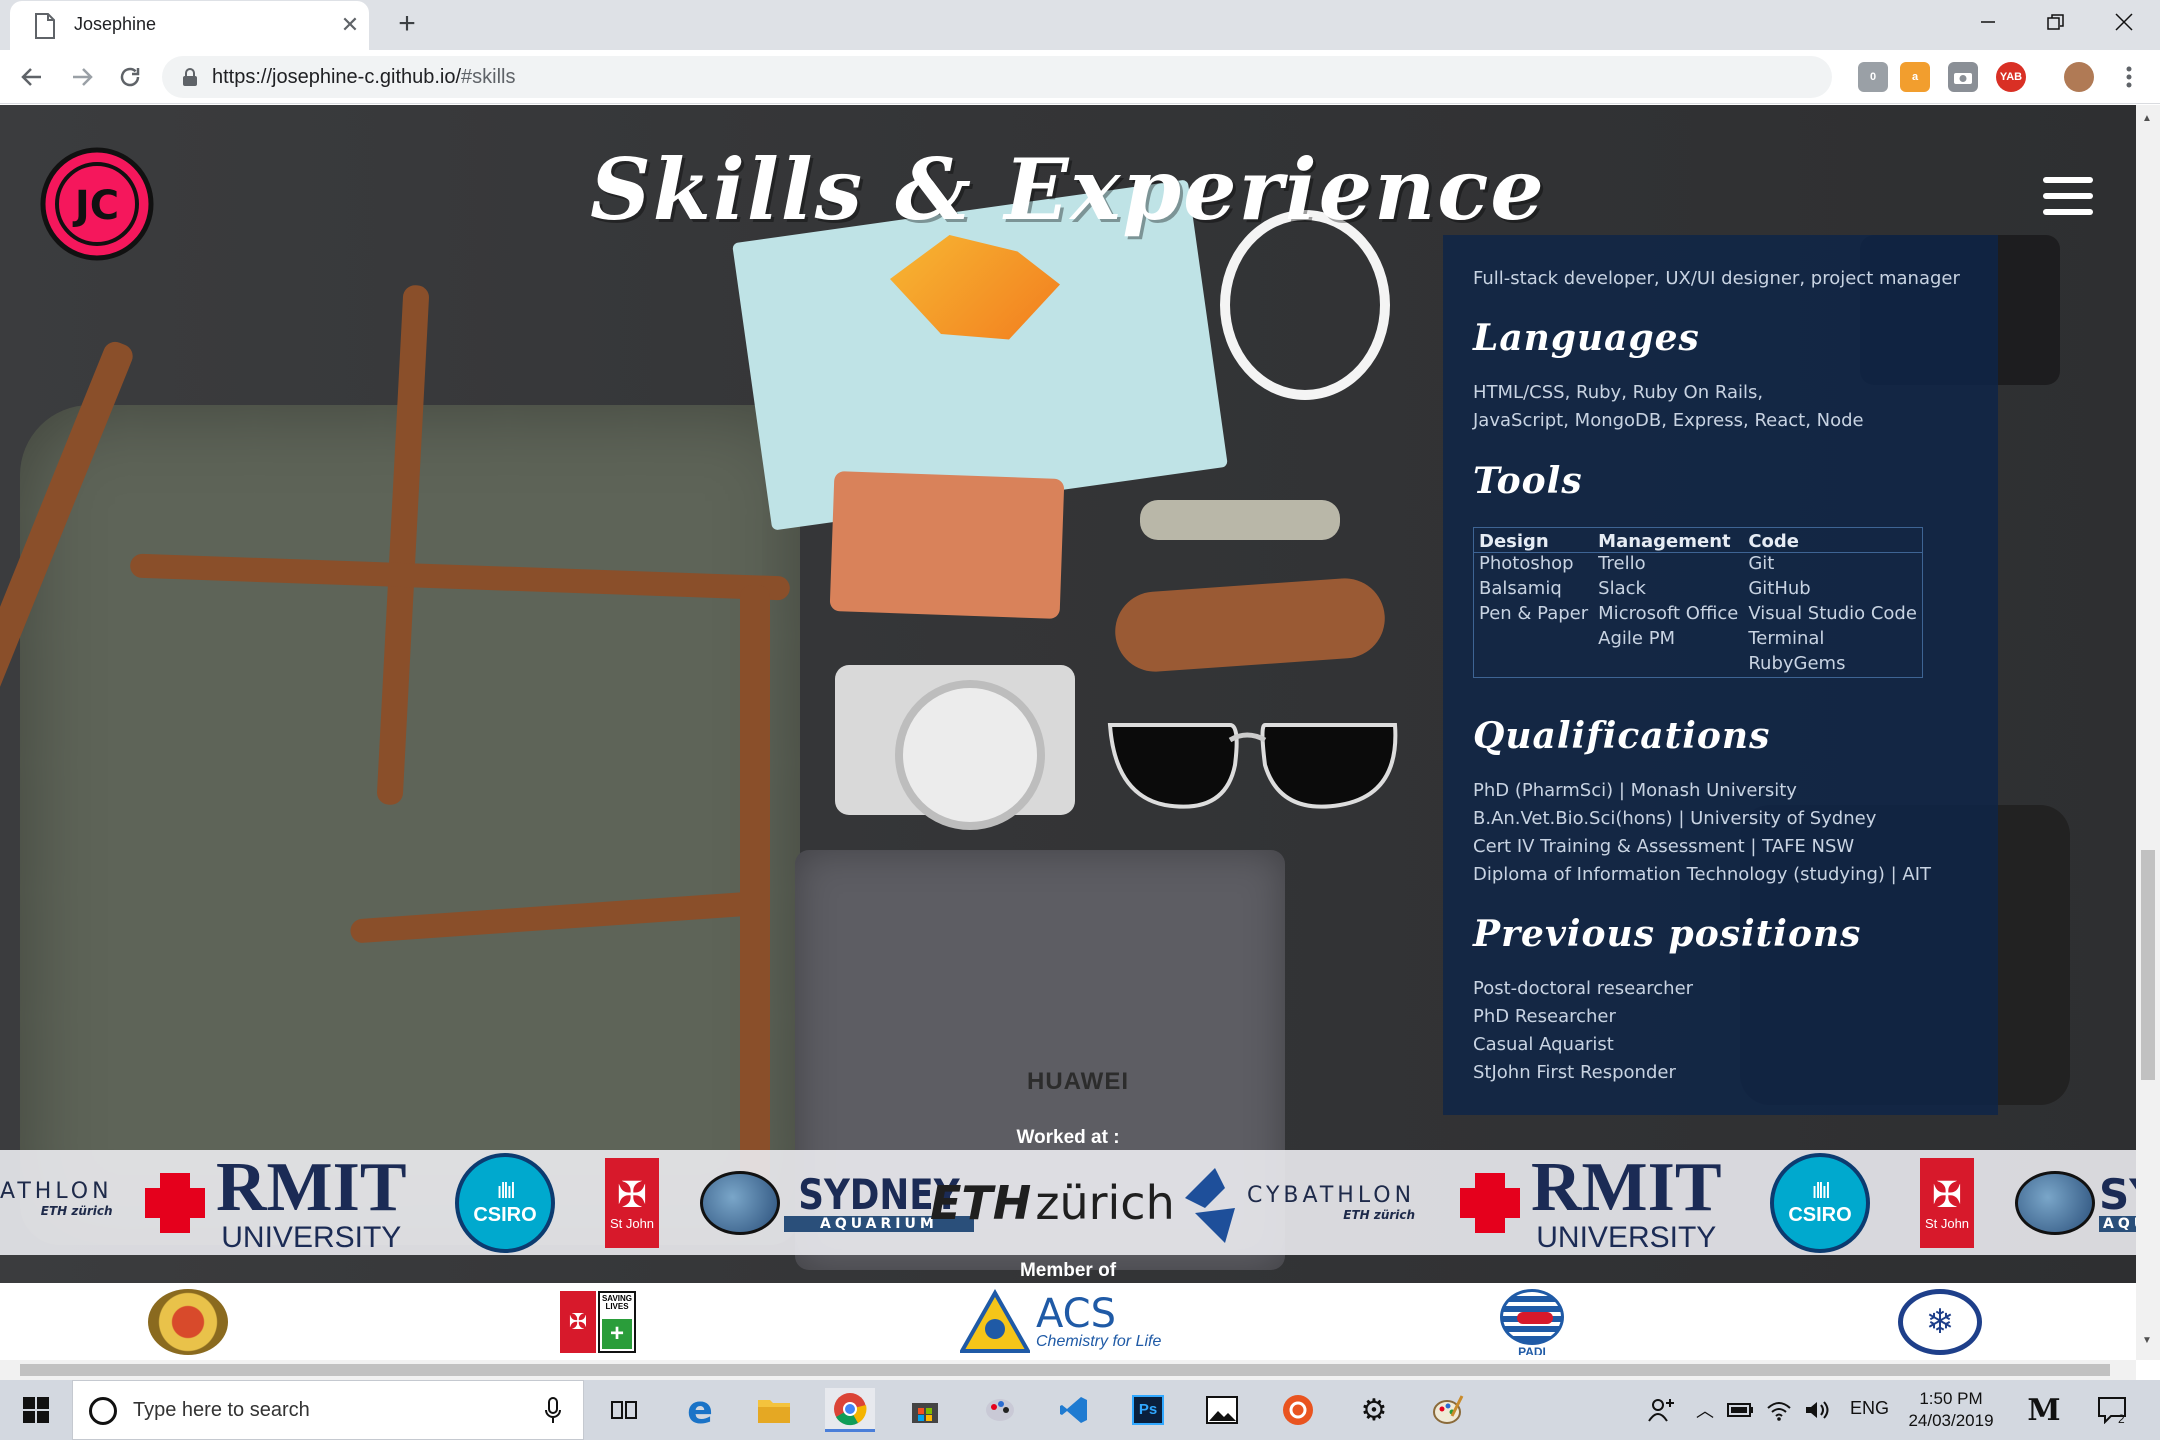 This screenshot has width=2160, height=1440. Describe the element at coordinates (2147, 1340) in the screenshot. I see `scroll-down-icon: ▼` at that location.